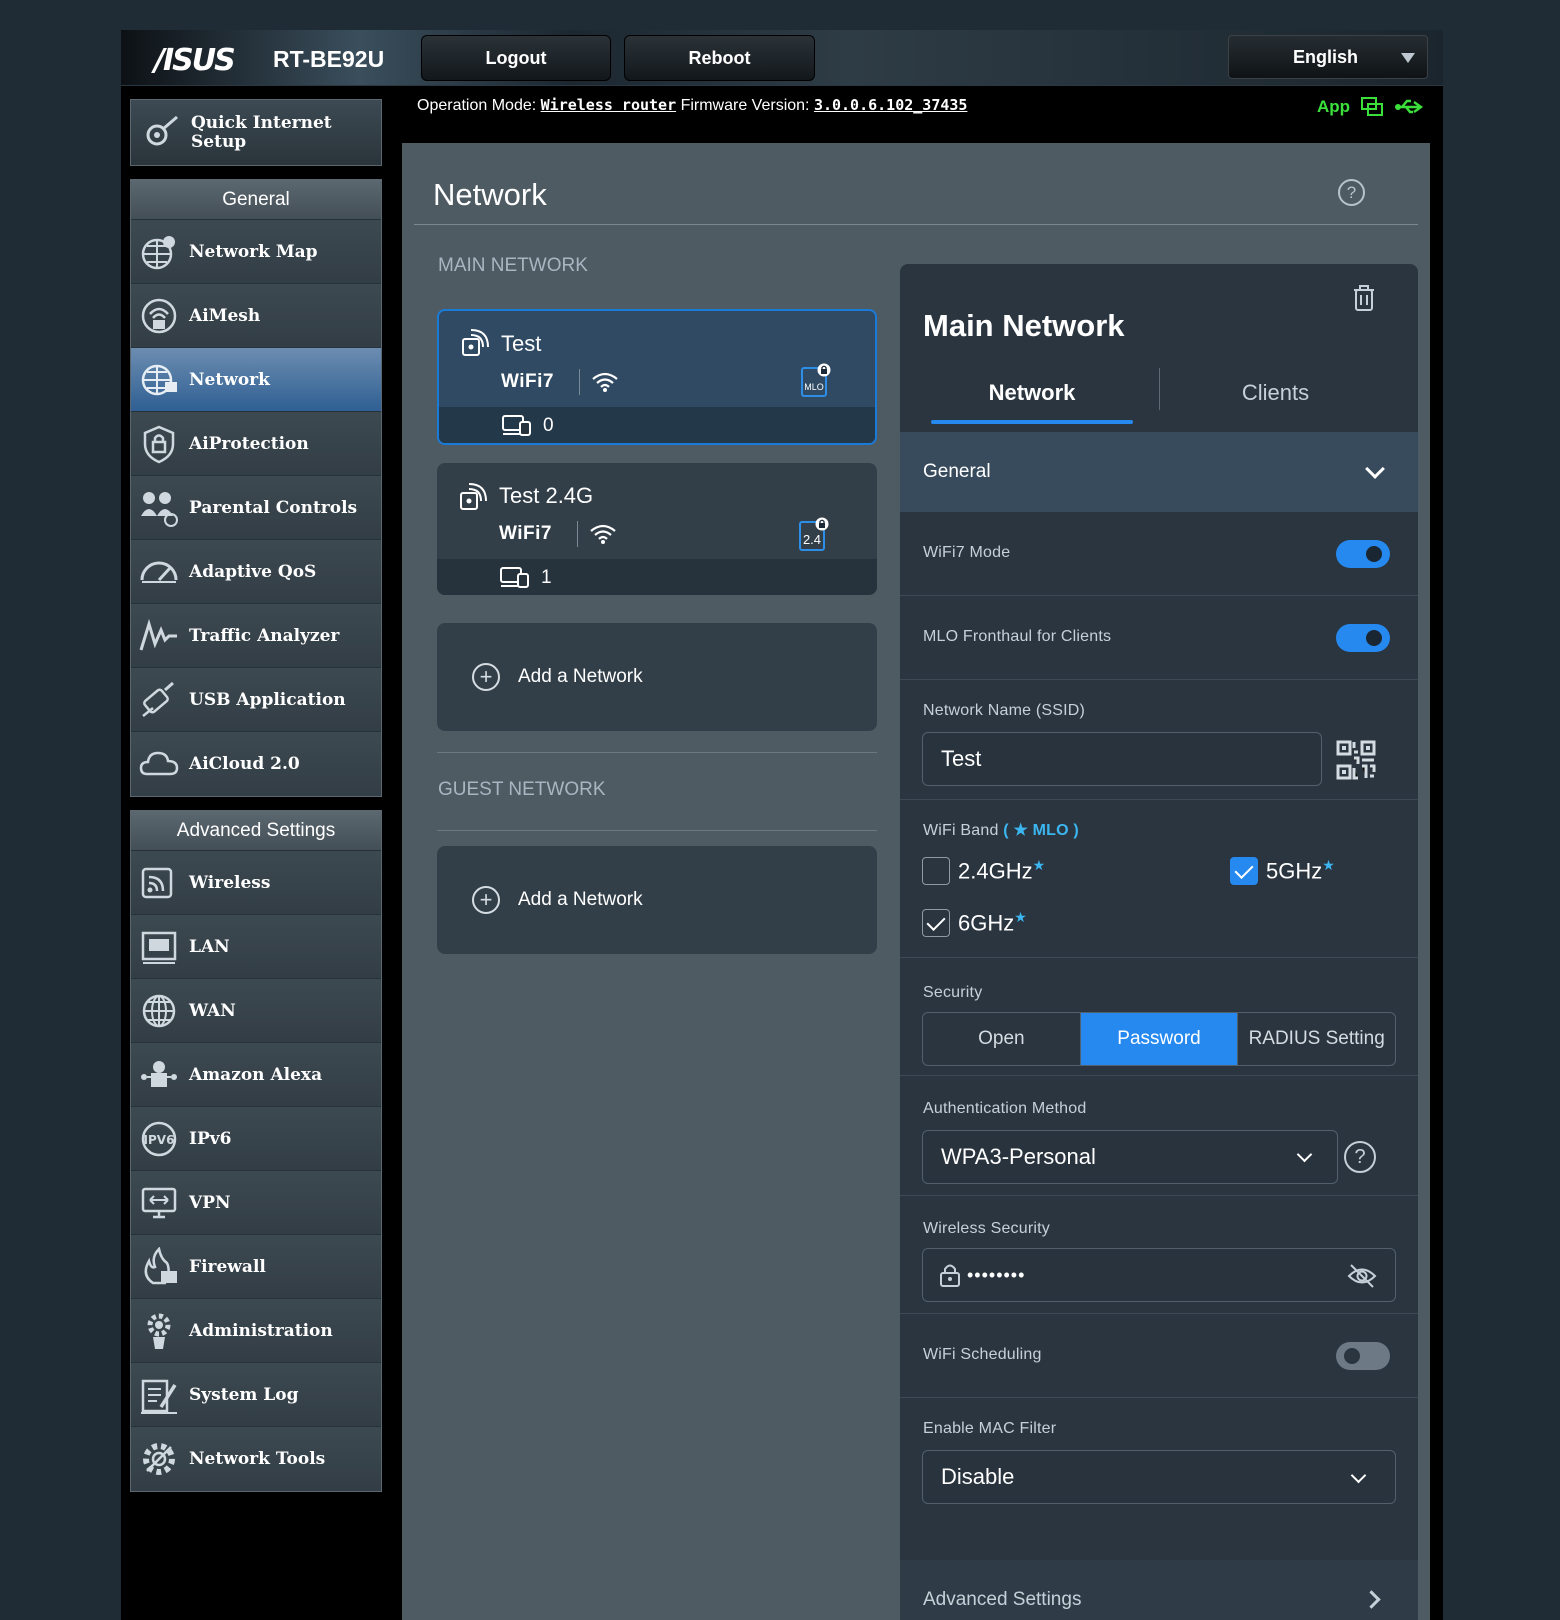 The width and height of the screenshot is (1560, 1620). Describe the element at coordinates (950, 1275) in the screenshot. I see `lock-icon` at that location.